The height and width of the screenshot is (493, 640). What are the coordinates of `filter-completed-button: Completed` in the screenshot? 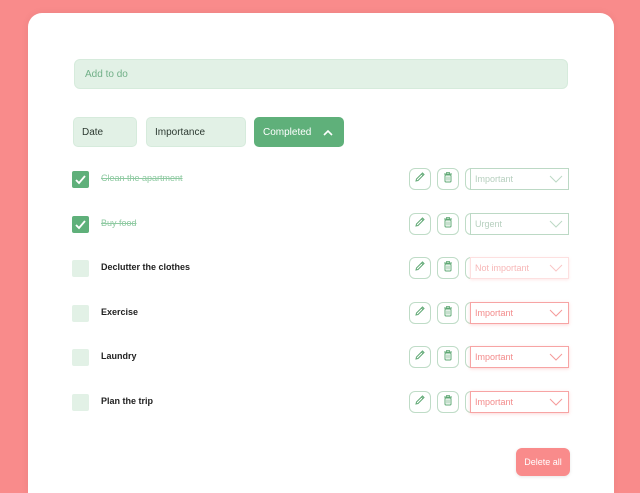 It's located at (299, 132).